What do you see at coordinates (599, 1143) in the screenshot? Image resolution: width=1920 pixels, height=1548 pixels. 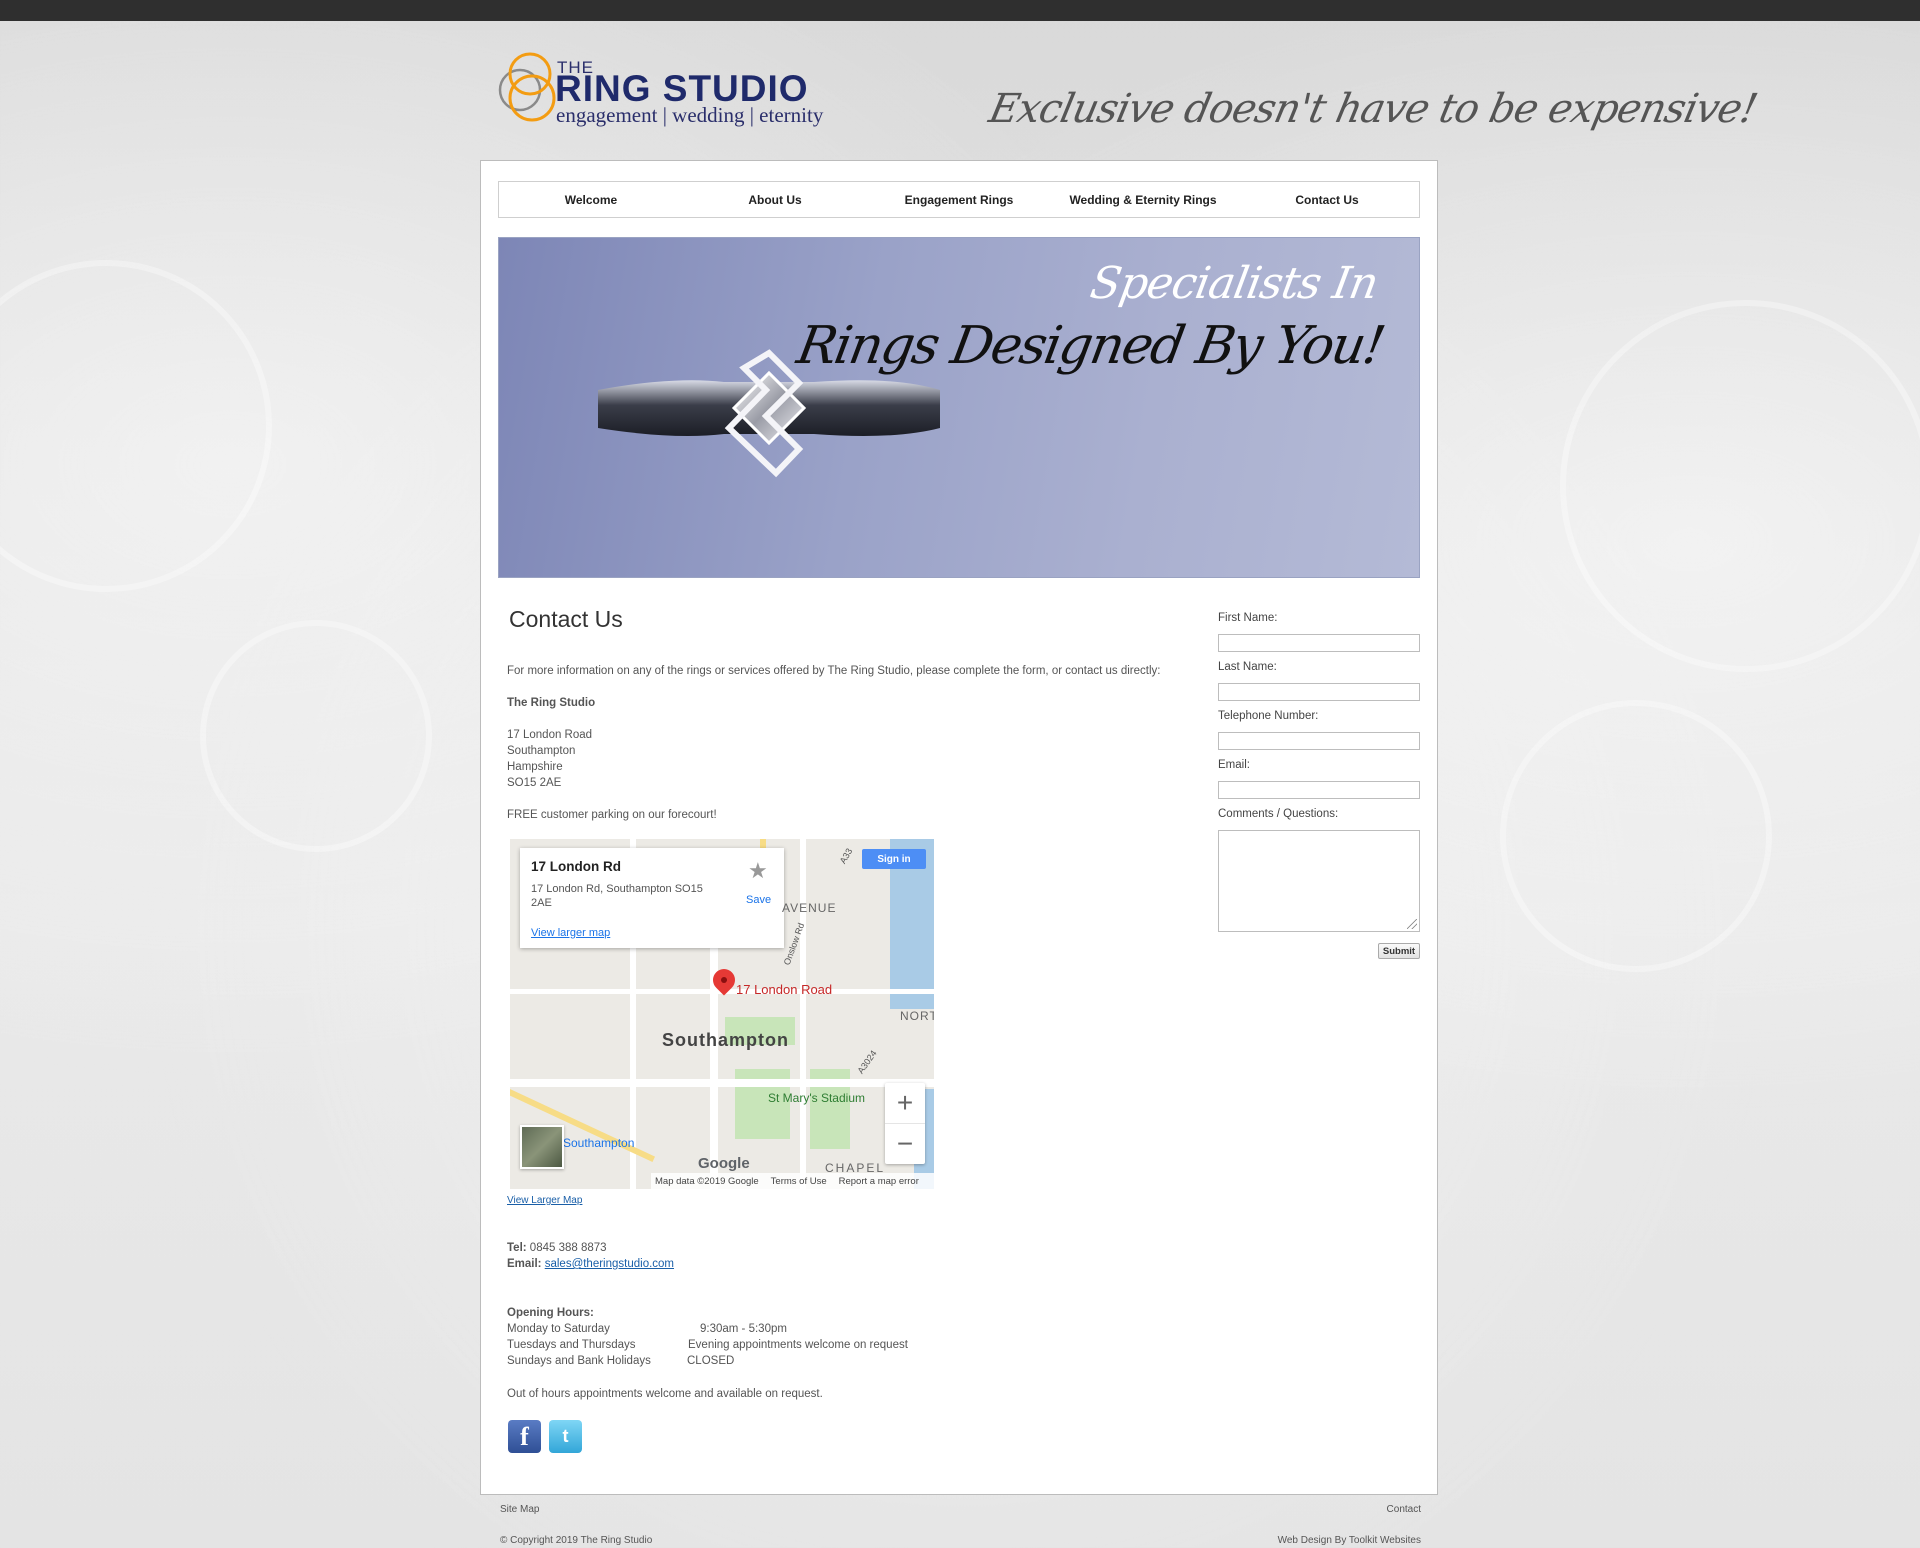 I see `map-label-station: Southampton` at bounding box center [599, 1143].